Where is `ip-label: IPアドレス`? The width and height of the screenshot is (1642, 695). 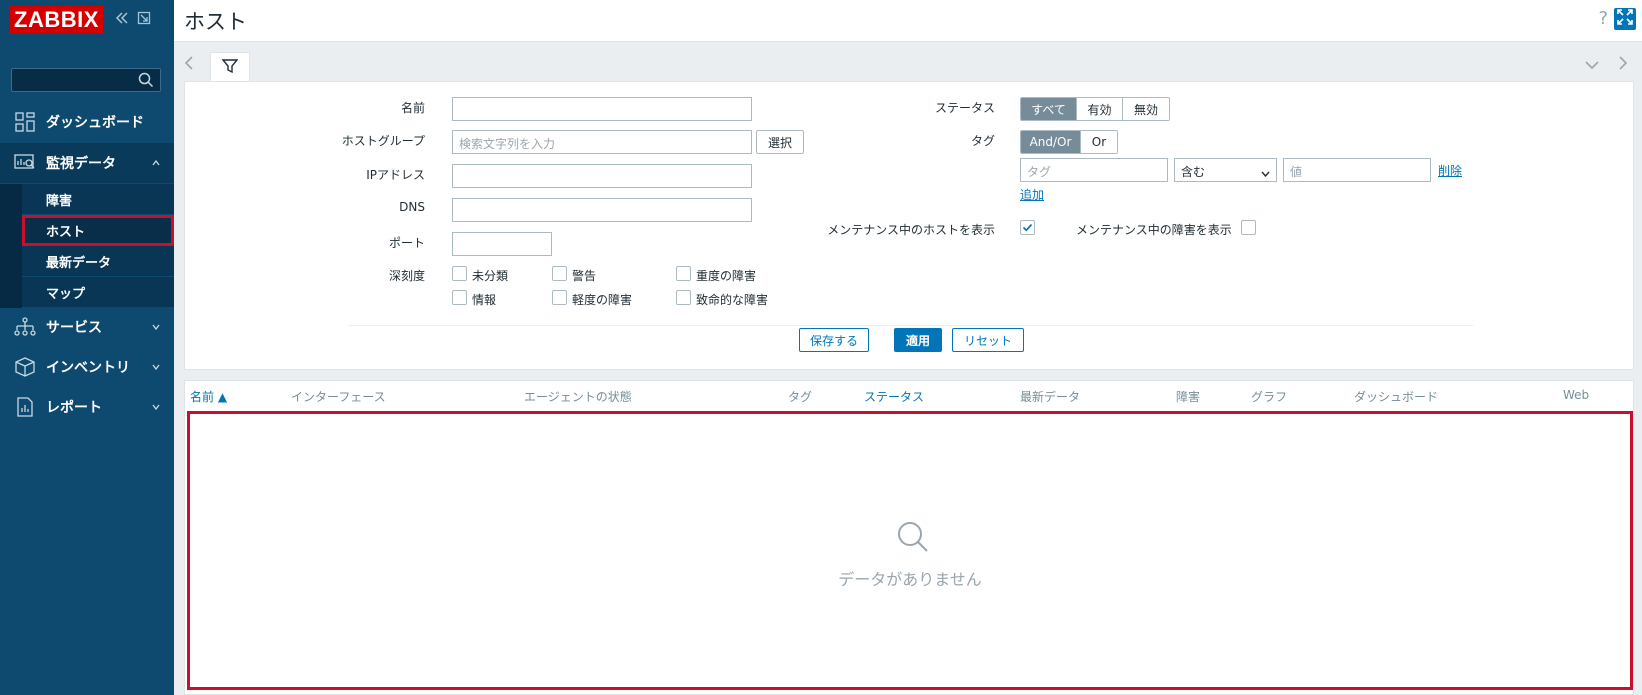
ip-label: IPアドレス is located at coordinates (395, 175).